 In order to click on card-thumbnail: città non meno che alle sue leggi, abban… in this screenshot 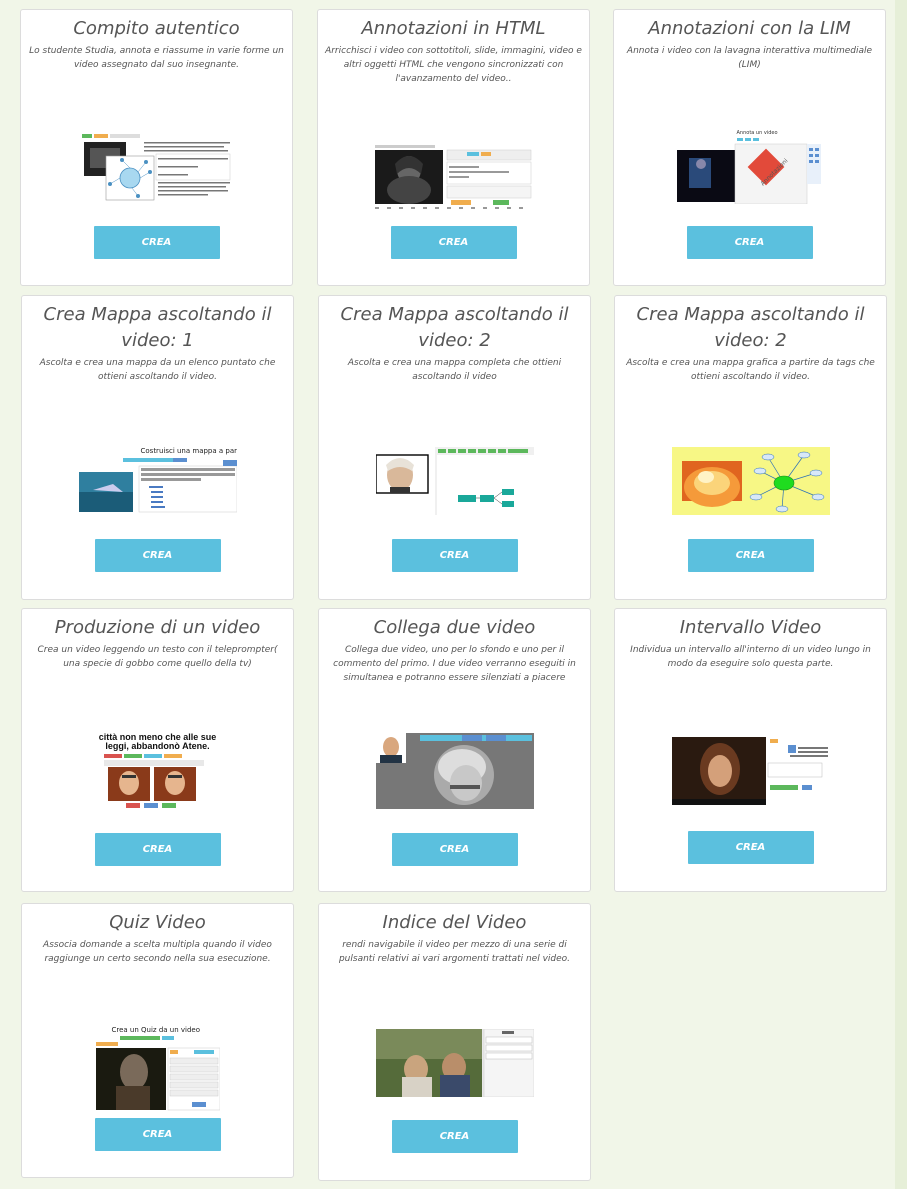, I will do `click(158, 771)`.